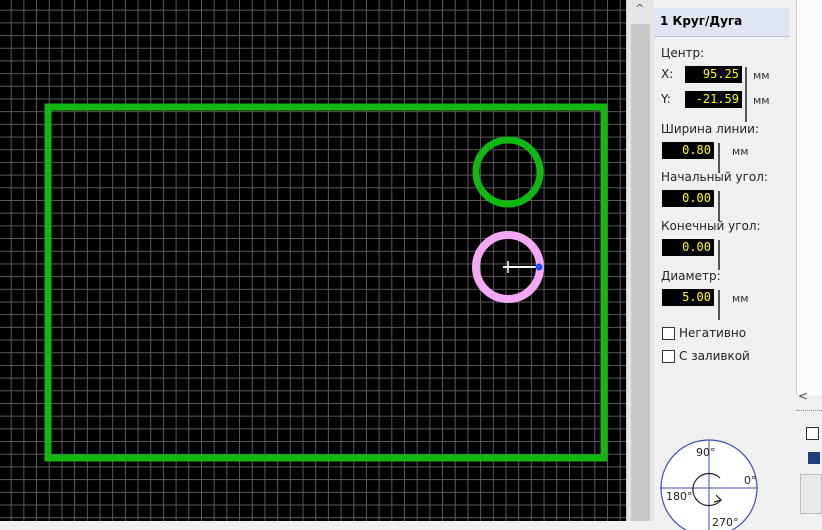 Image resolution: width=822 pixels, height=530 pixels. I want to click on right-checkbox, so click(812, 433).